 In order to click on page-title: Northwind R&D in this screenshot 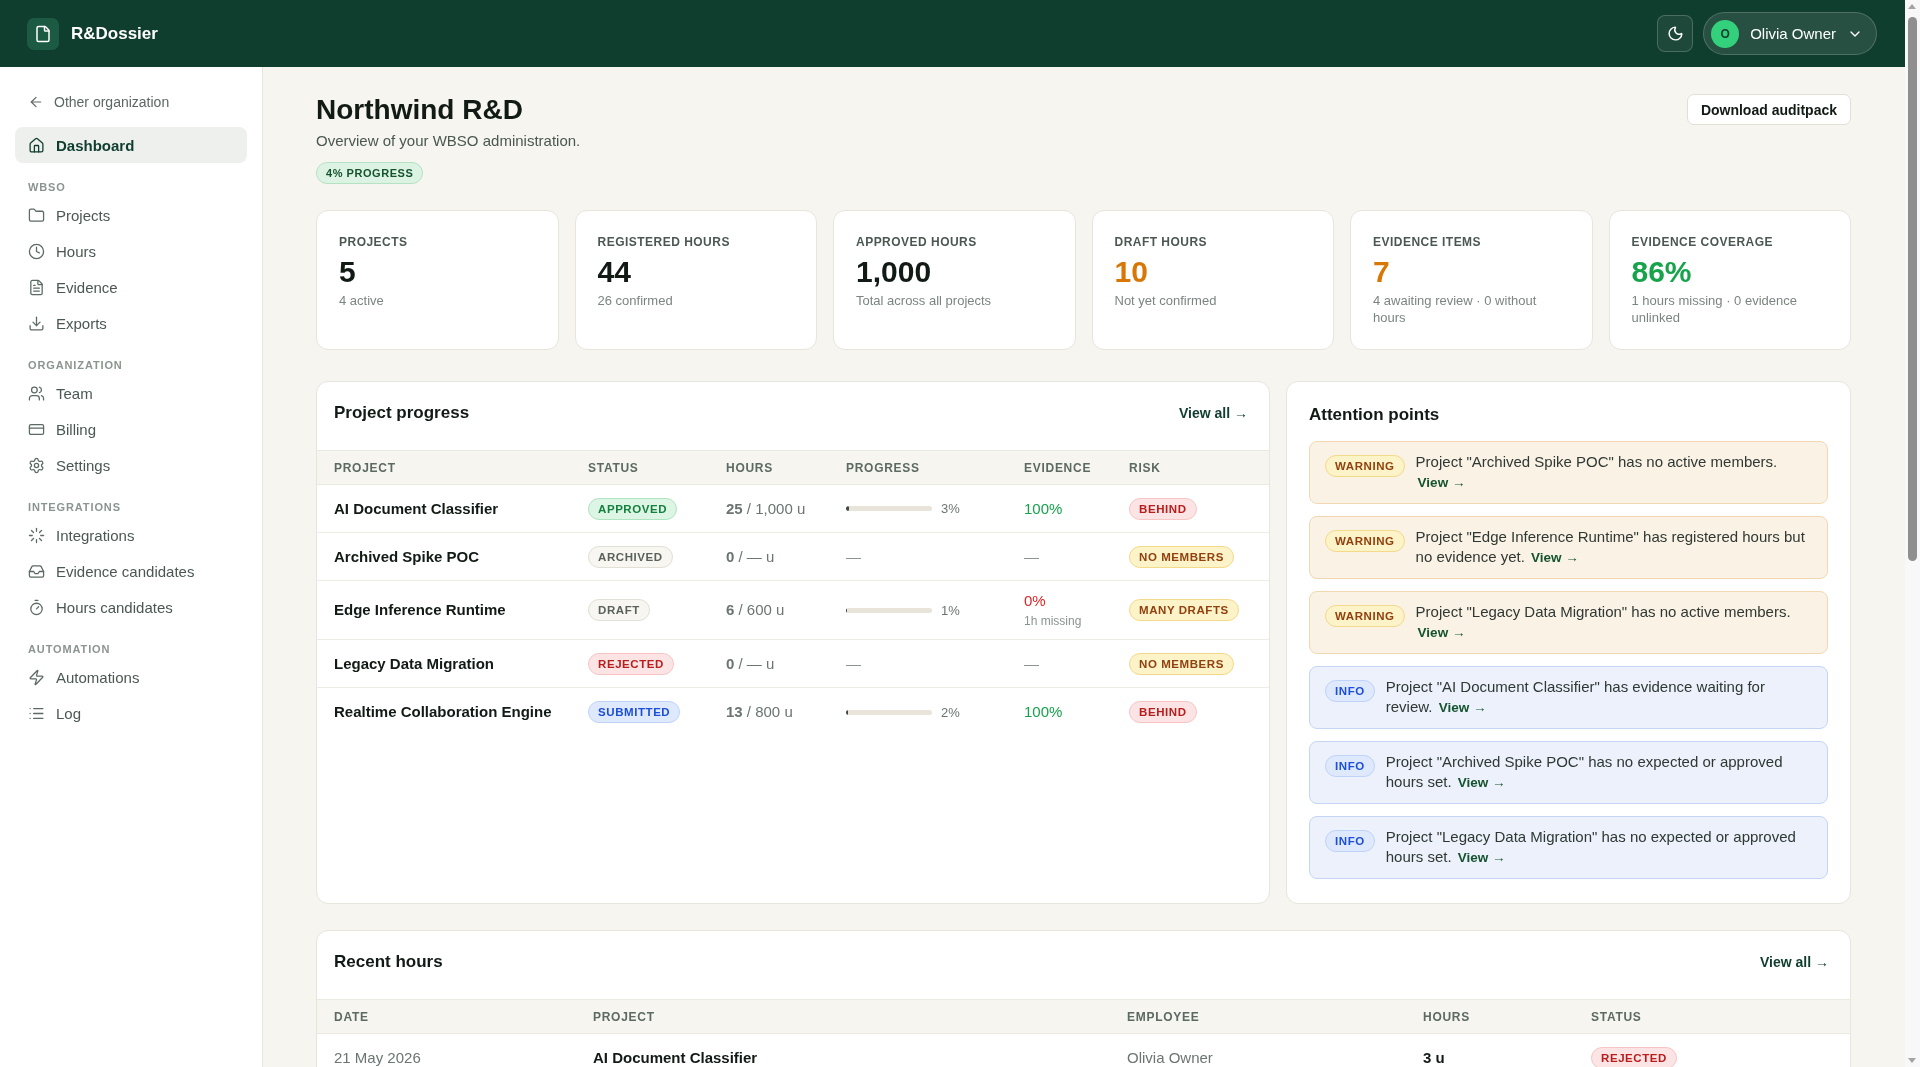, I will do `click(419, 110)`.